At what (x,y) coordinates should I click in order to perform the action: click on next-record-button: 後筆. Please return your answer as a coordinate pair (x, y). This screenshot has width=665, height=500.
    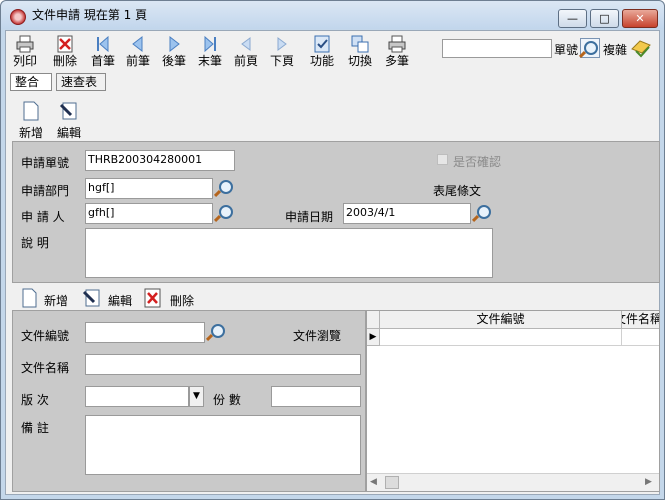
    Looking at the image, I should click on (174, 54).